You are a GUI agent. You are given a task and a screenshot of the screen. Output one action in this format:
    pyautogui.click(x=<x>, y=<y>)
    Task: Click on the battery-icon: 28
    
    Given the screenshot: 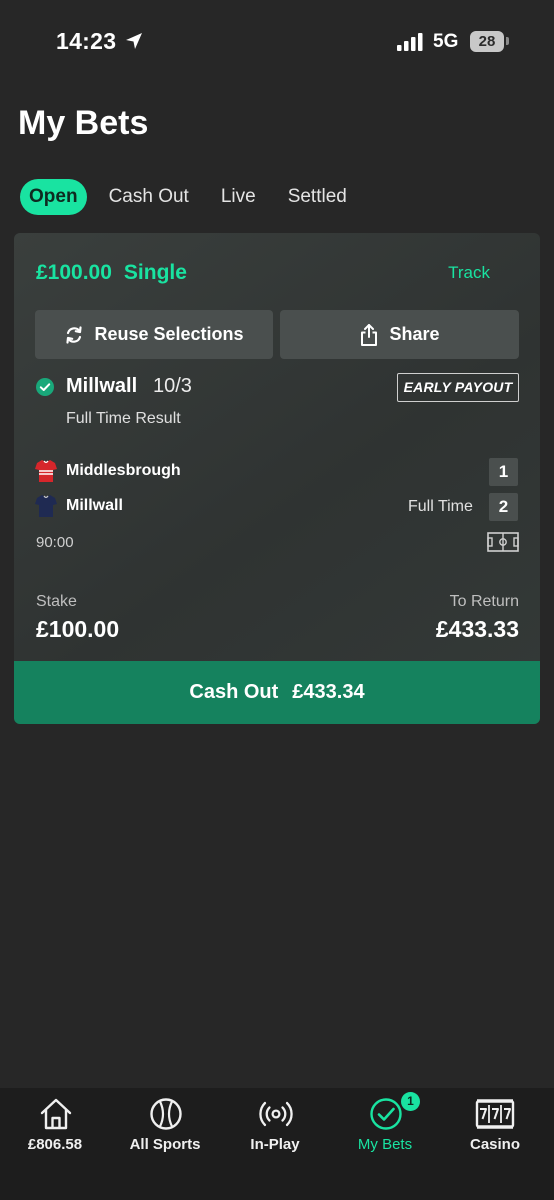 What is the action you would take?
    pyautogui.click(x=487, y=41)
    